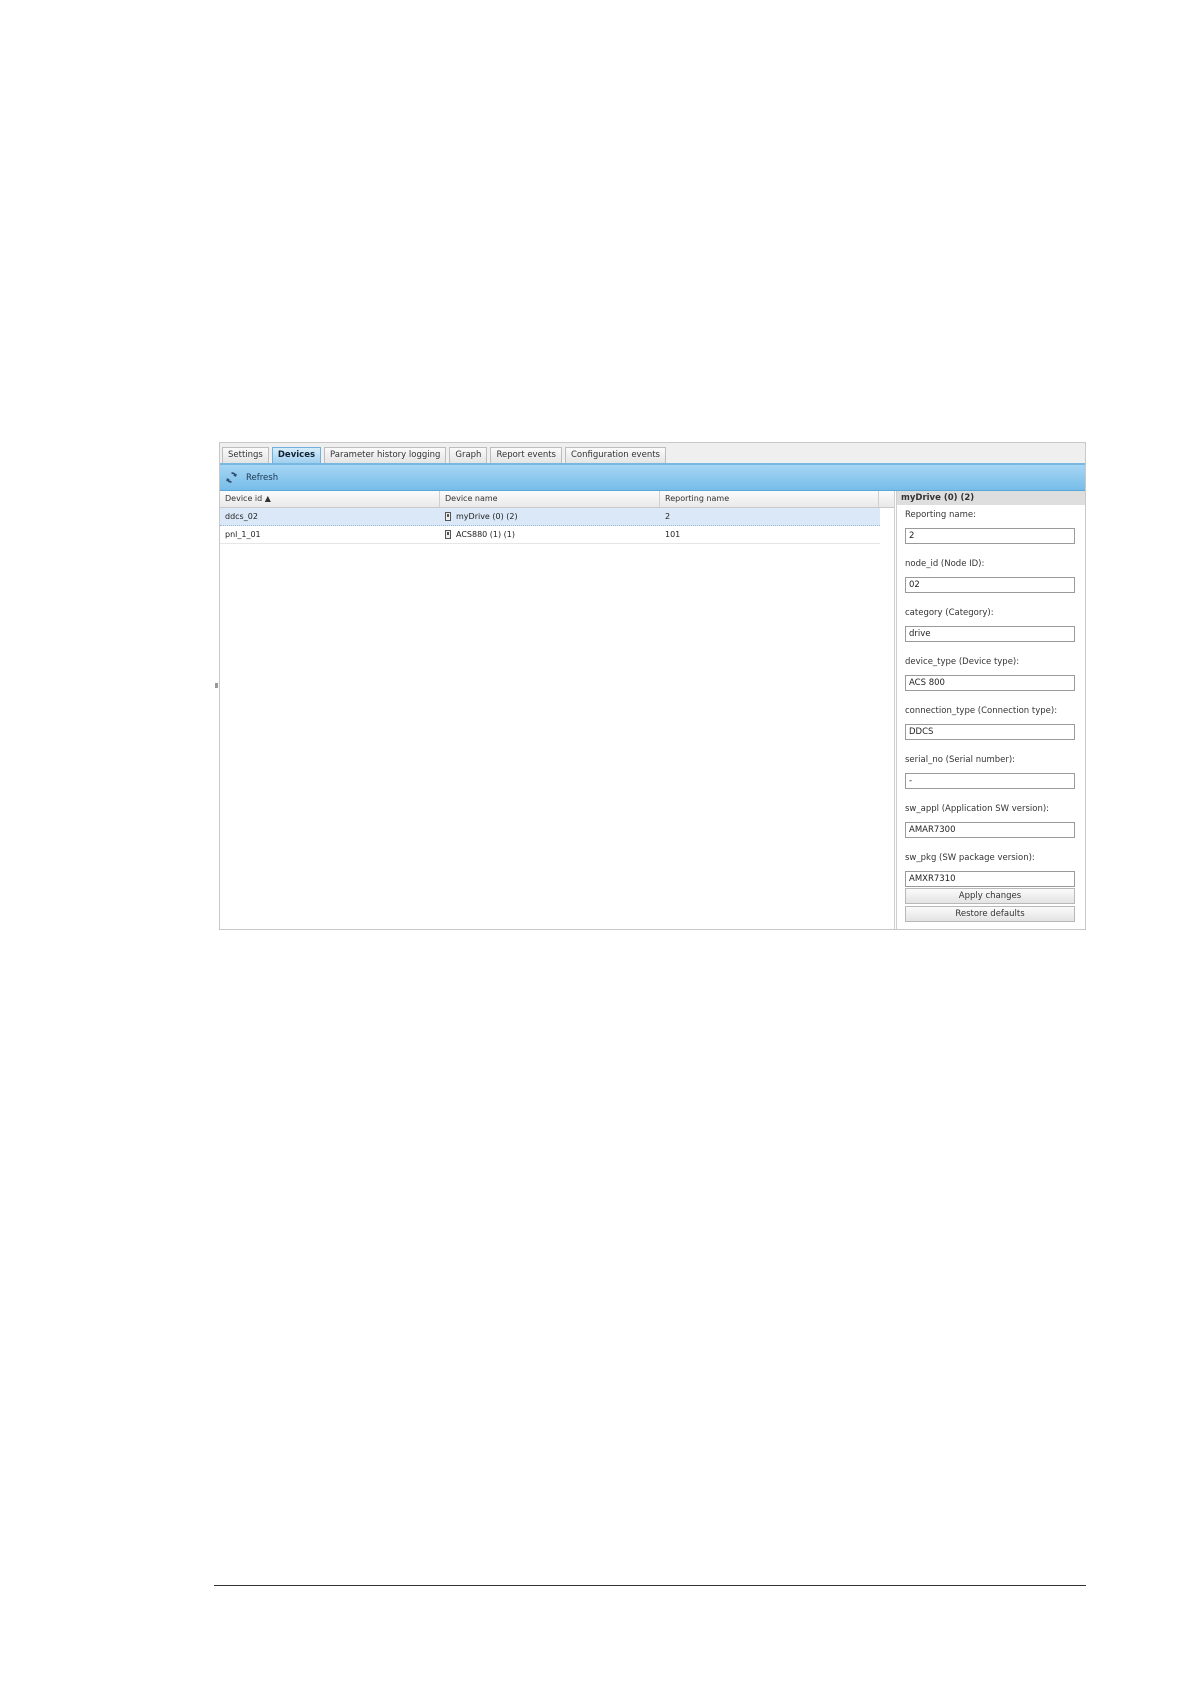  What do you see at coordinates (990, 634) in the screenshot?
I see `category-input` at bounding box center [990, 634].